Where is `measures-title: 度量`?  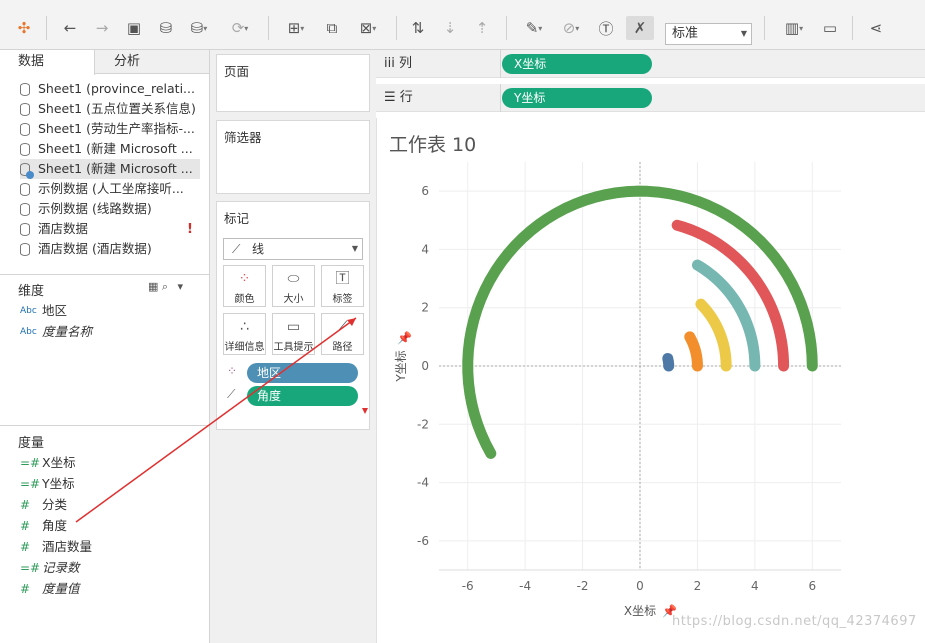
measures-title: 度量 is located at coordinates (31, 443).